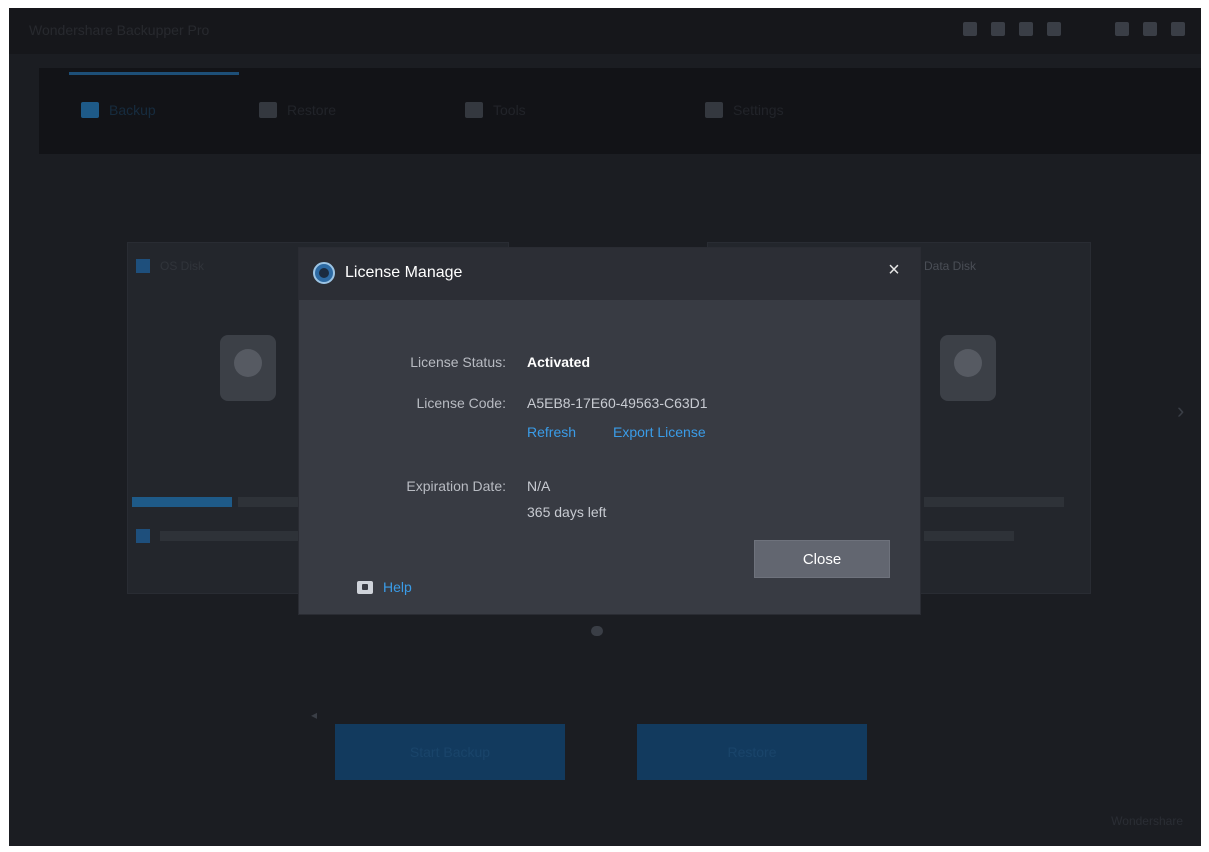  I want to click on expiration-date-label: Expiration Date:, so click(456, 486).